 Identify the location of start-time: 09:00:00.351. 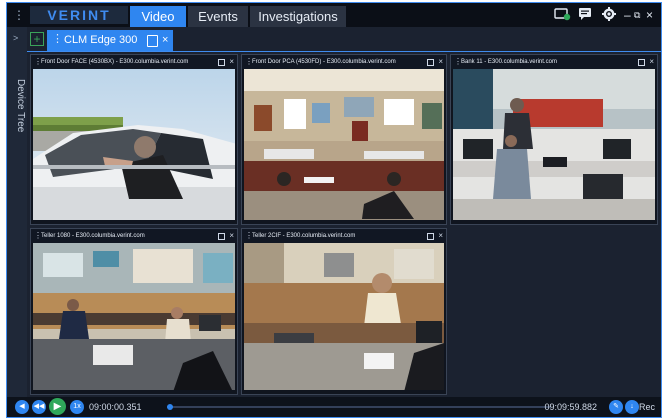
(115, 407).